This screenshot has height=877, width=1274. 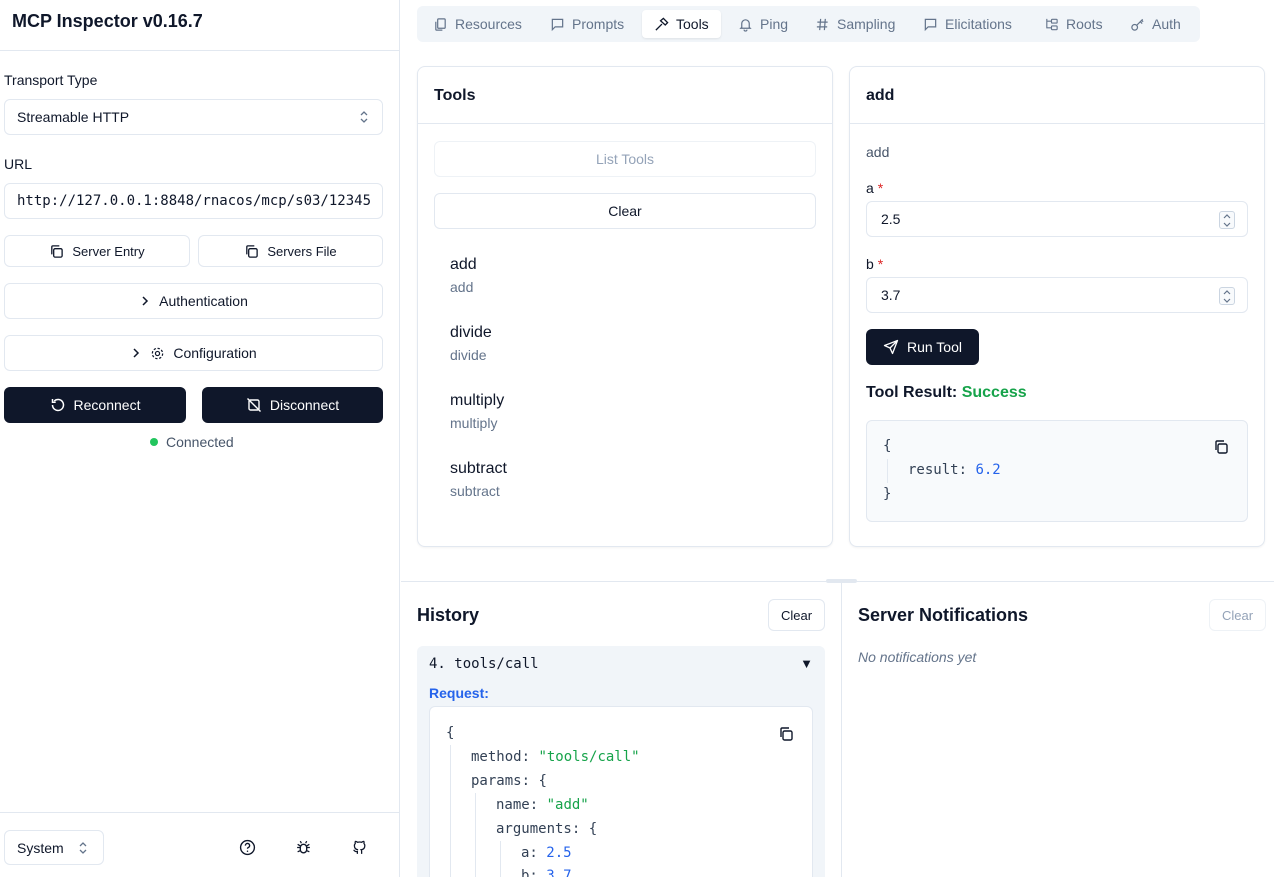 I want to click on help-circle-icon, so click(x=247, y=847).